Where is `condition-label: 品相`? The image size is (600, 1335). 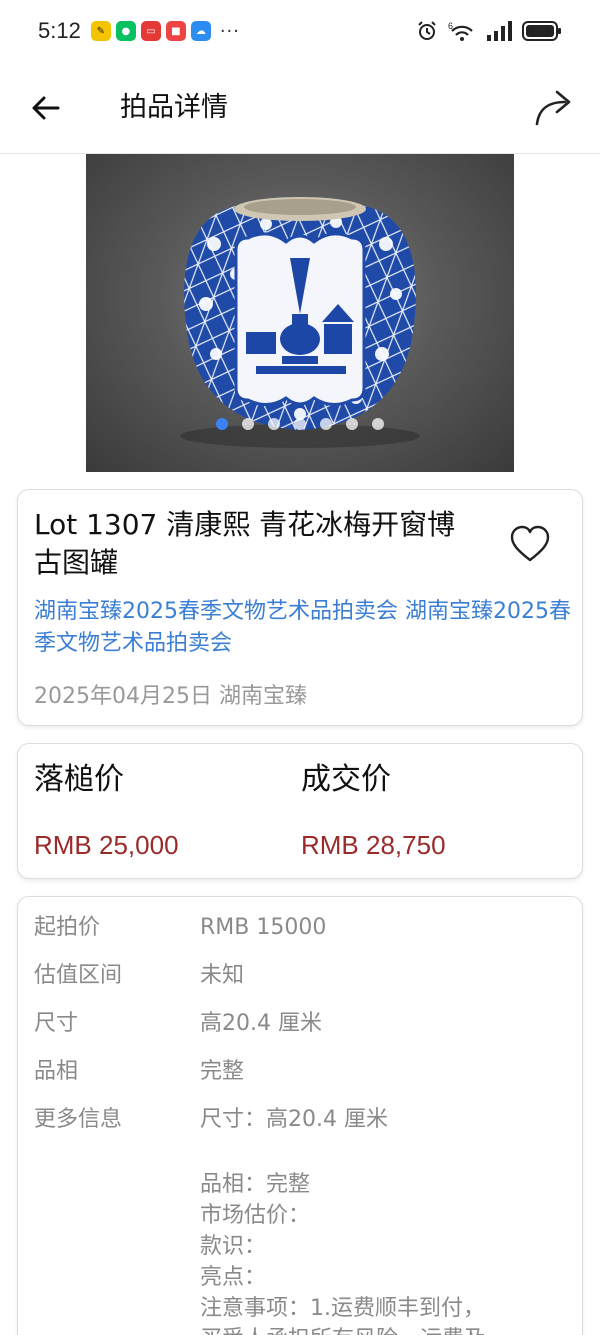
condition-label: 品相 is located at coordinates (56, 1071).